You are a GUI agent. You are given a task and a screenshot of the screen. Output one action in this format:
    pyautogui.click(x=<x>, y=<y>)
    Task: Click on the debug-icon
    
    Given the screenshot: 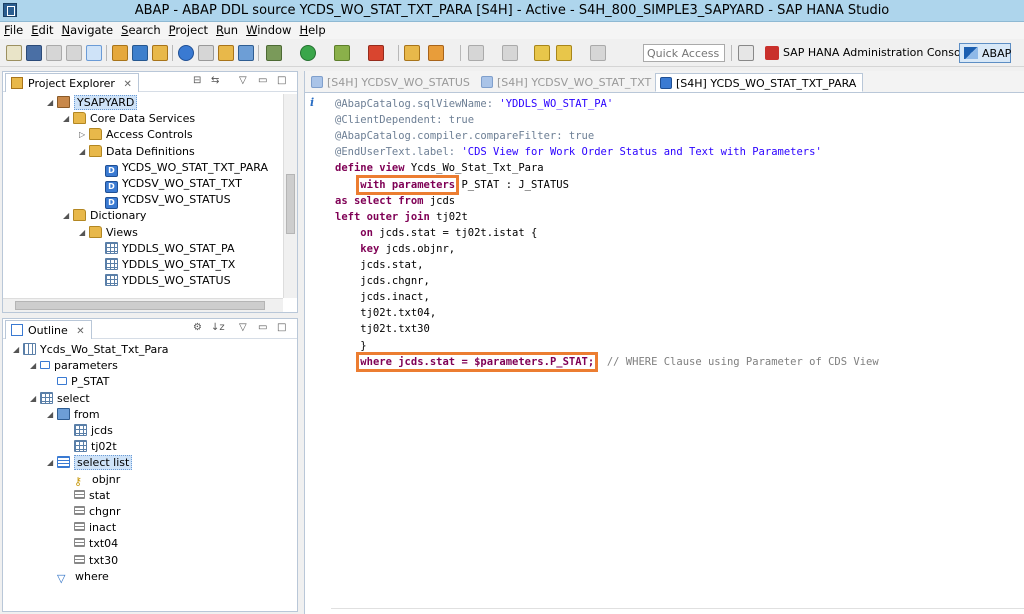 What is the action you would take?
    pyautogui.click(x=274, y=53)
    